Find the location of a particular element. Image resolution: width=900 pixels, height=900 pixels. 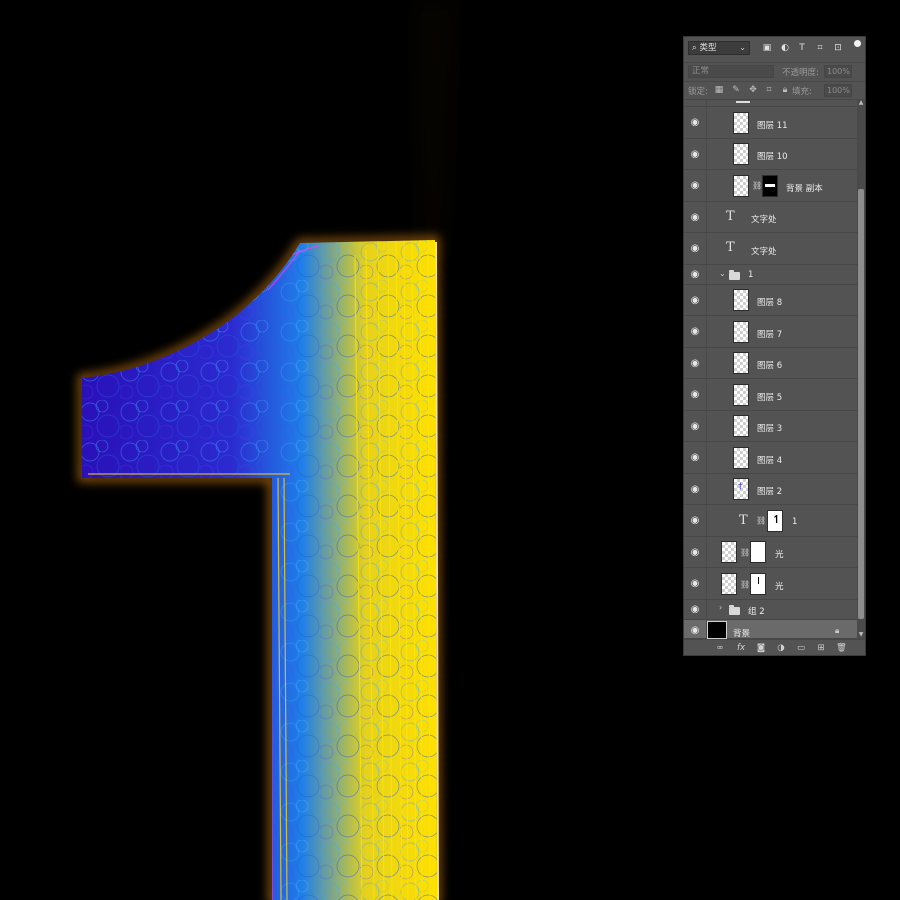

lock-transparent-icon: ▦ is located at coordinates (719, 90).